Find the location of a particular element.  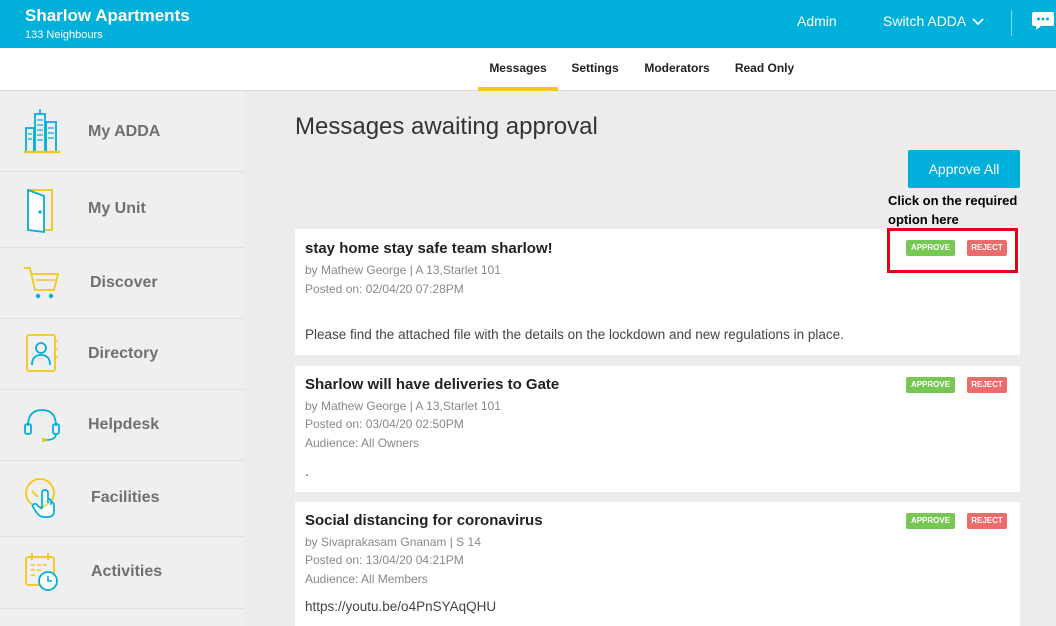

tab-moderators: Moderators is located at coordinates (677, 69).